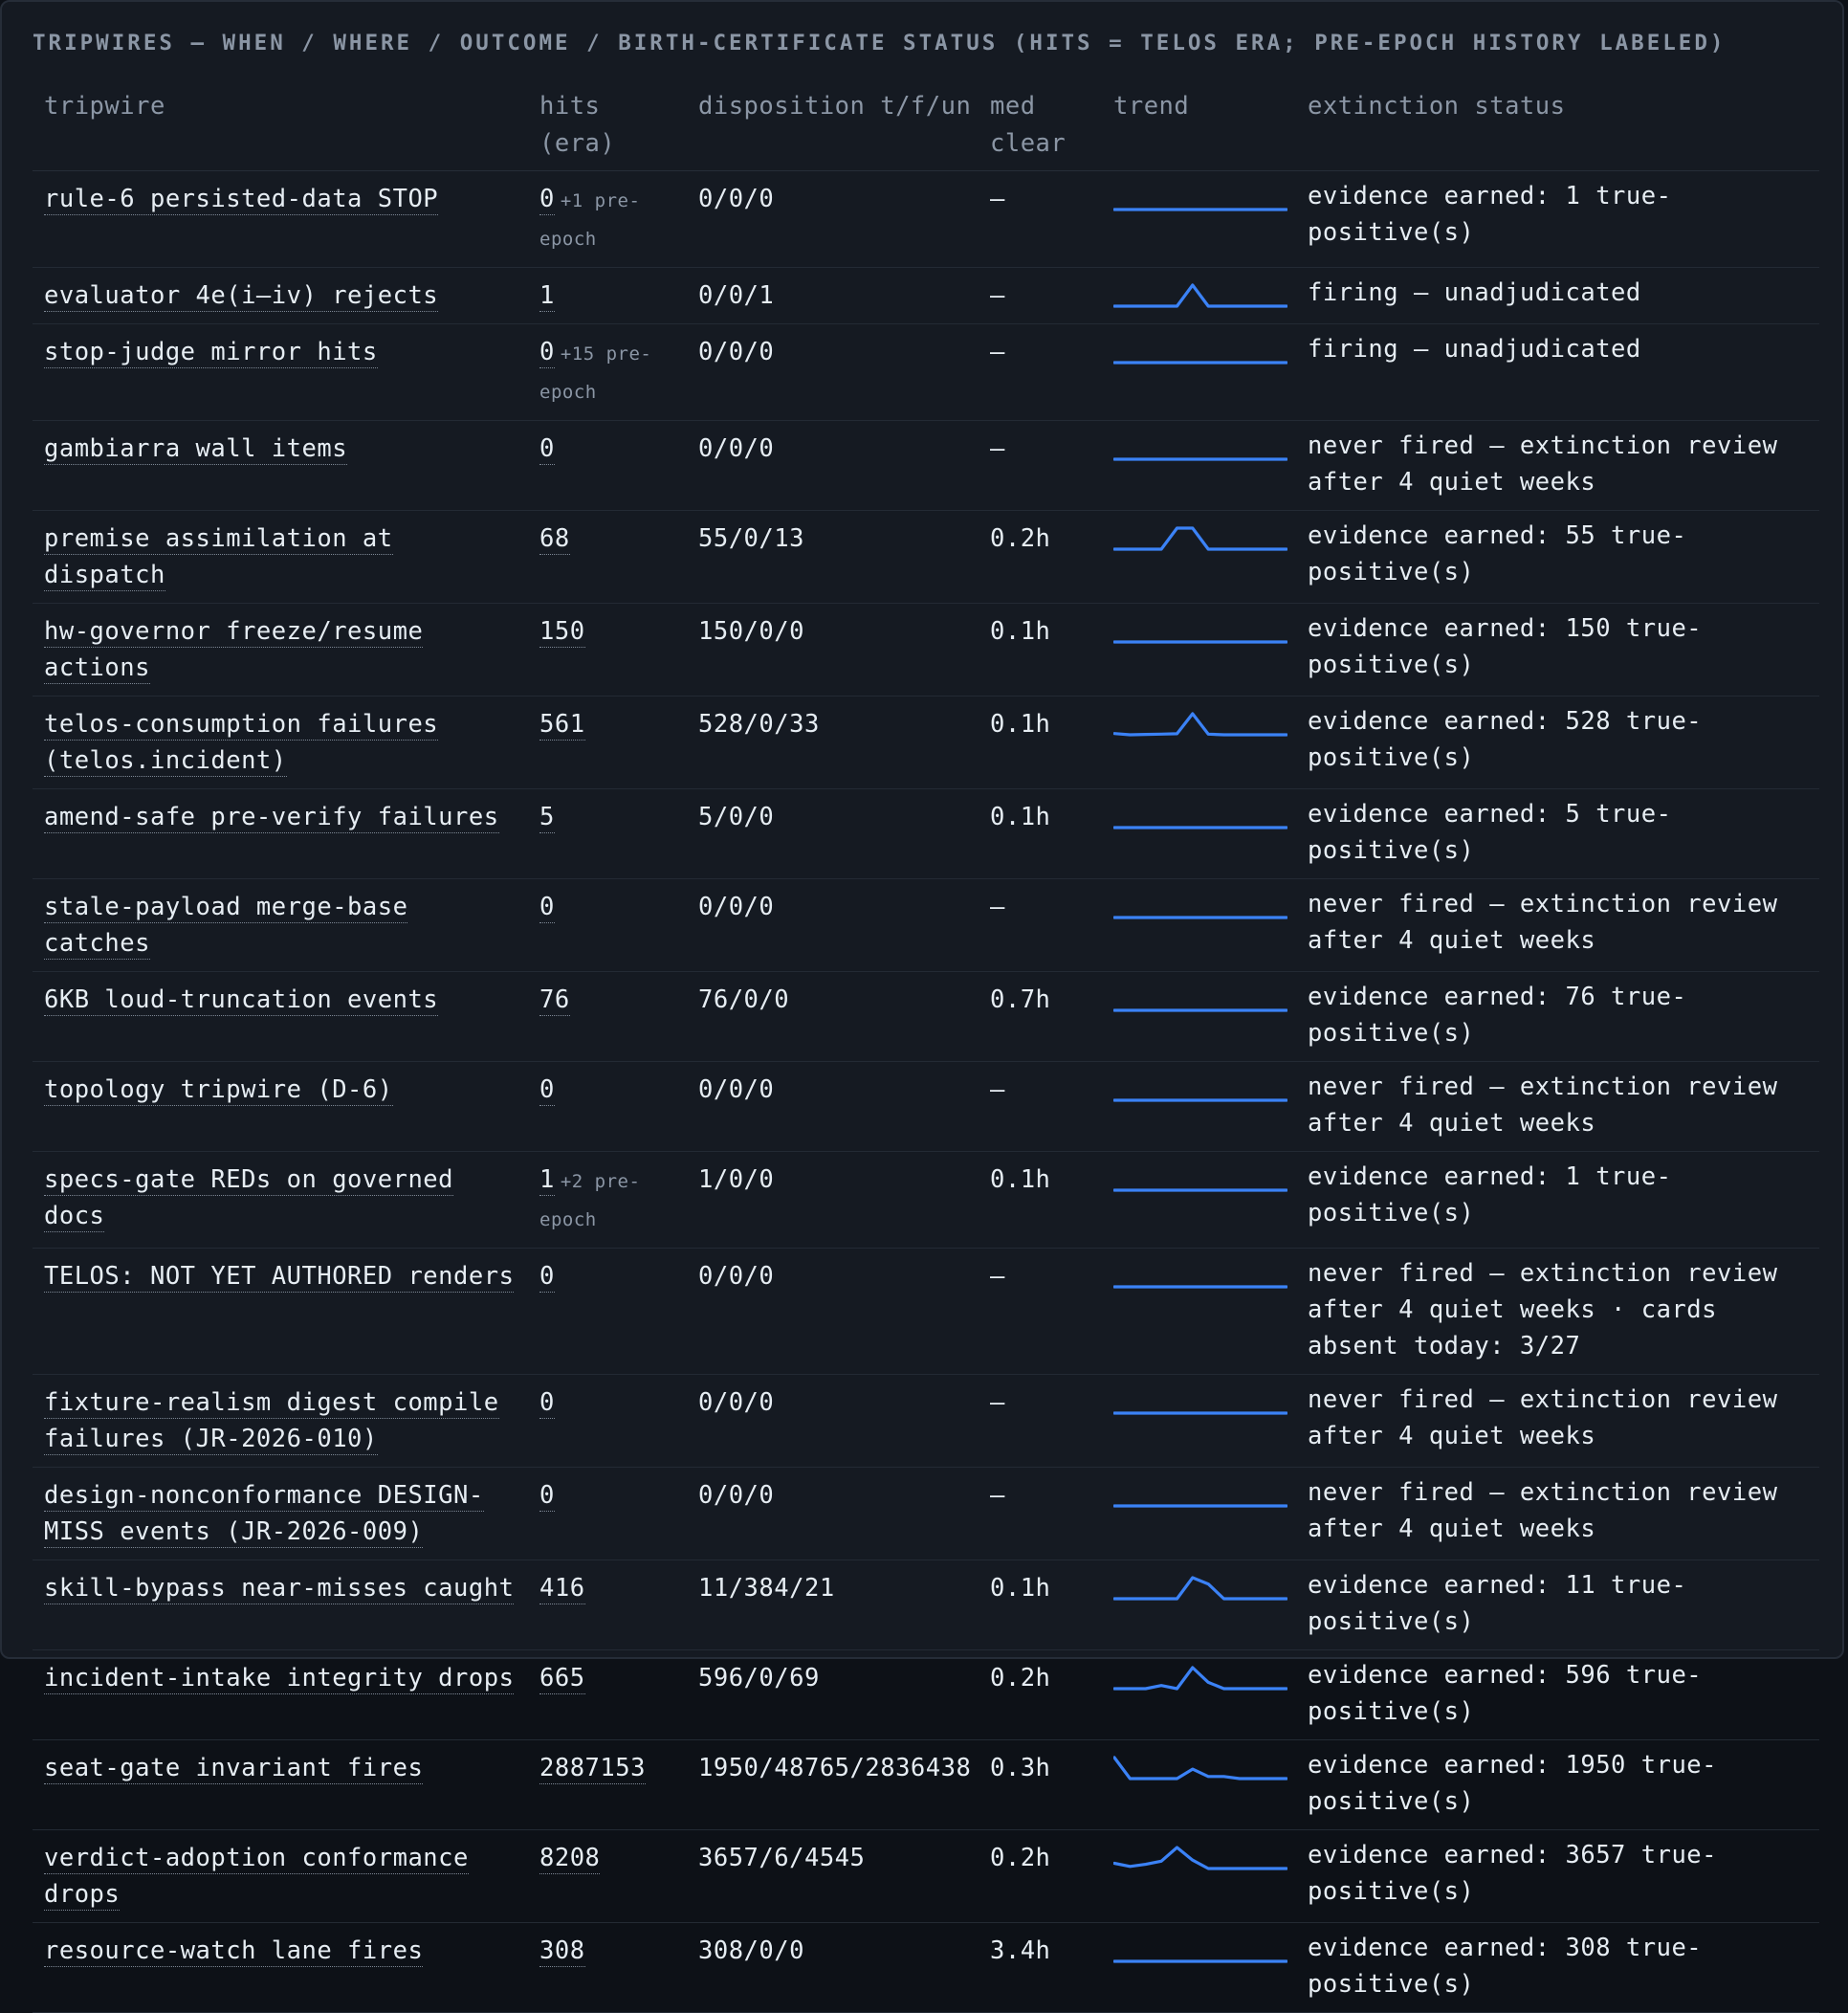  Describe the element at coordinates (279, 1589) in the screenshot. I see `tripwire-name-link: skill-bypass near-misses caught` at that location.